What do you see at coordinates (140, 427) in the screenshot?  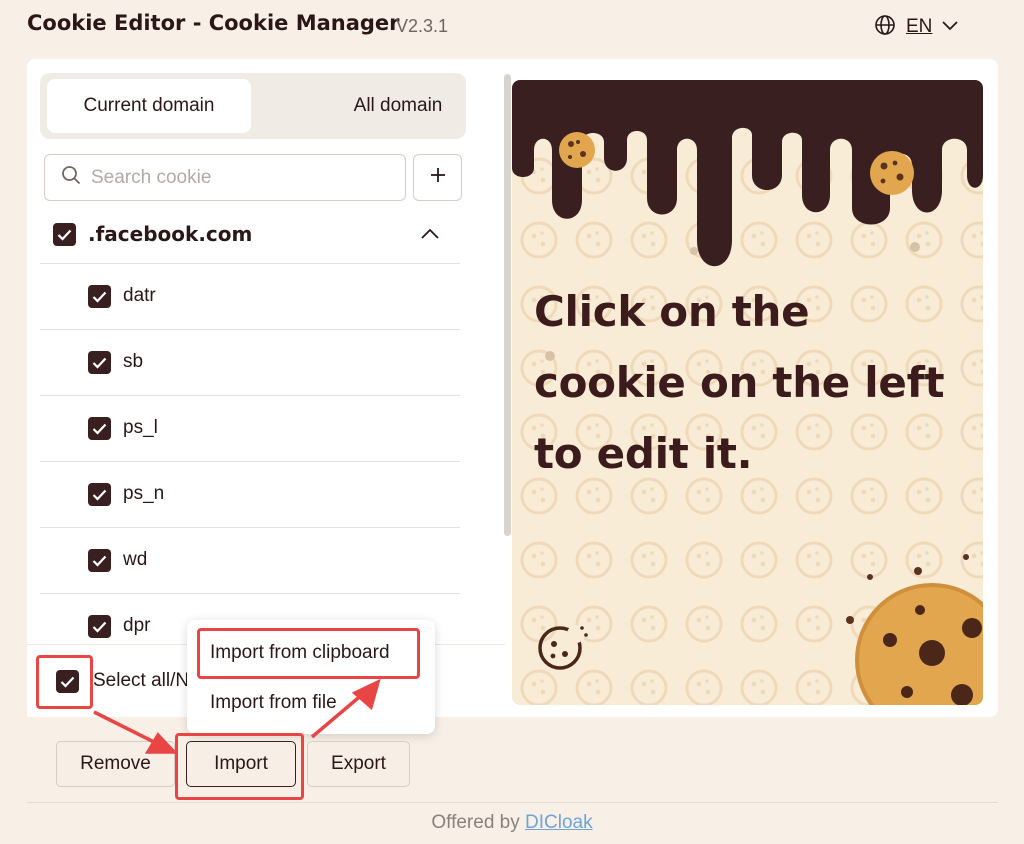 I see `cookie-name: ps_l` at bounding box center [140, 427].